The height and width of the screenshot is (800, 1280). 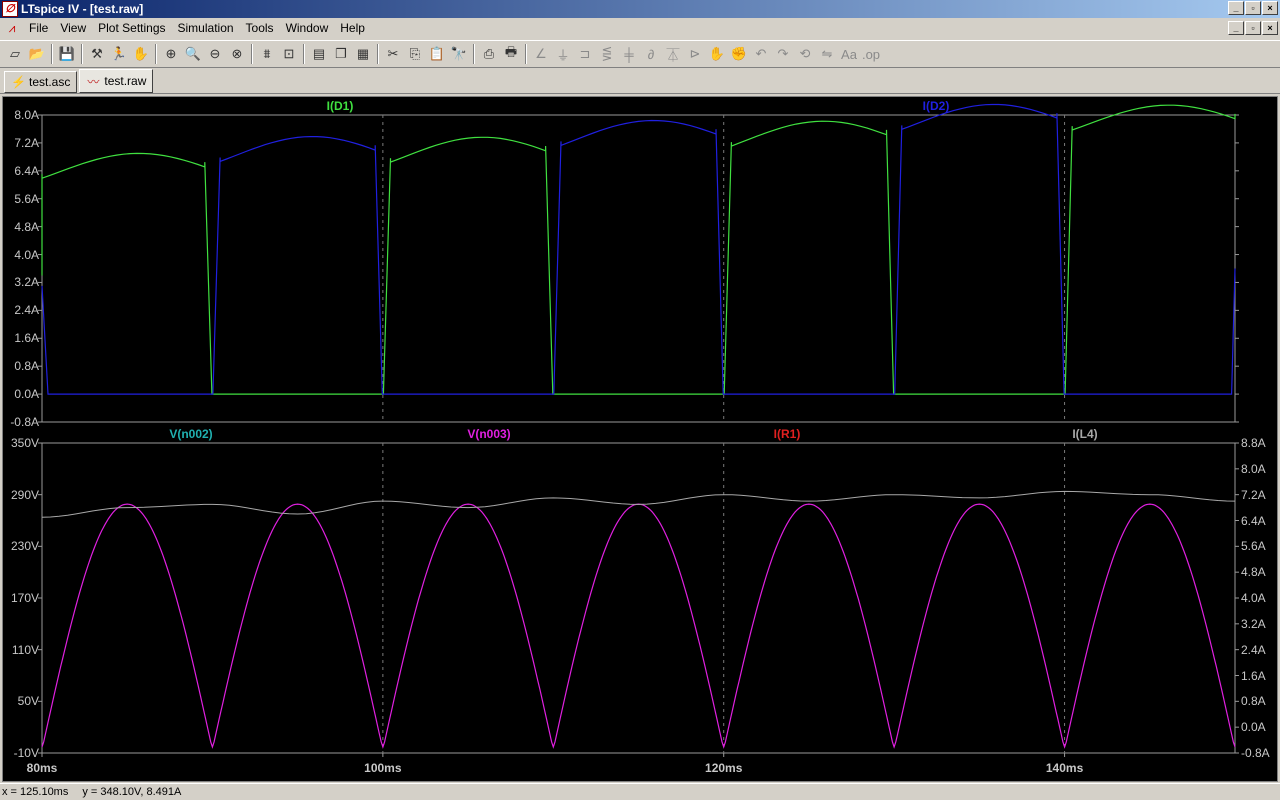 What do you see at coordinates (437, 54) in the screenshot?
I see `paste-icon: 📋` at bounding box center [437, 54].